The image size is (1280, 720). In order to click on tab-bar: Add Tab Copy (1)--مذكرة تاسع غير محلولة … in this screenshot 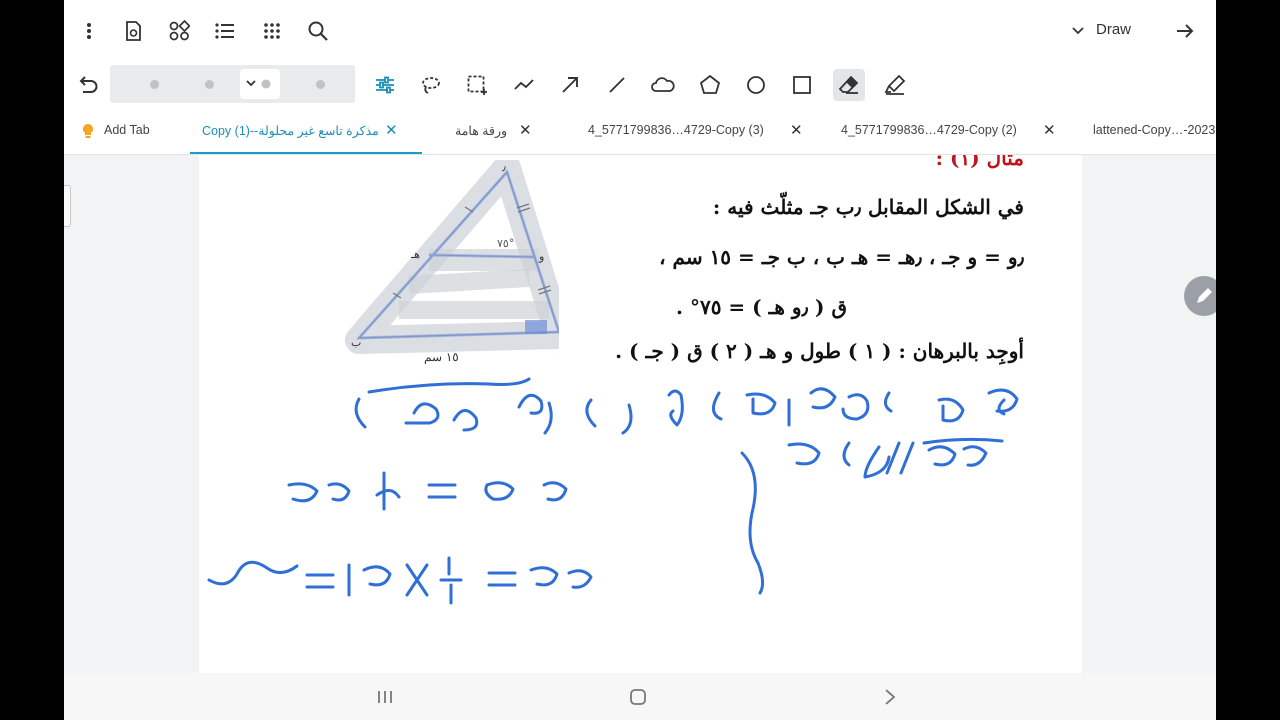, I will do `click(640, 132)`.